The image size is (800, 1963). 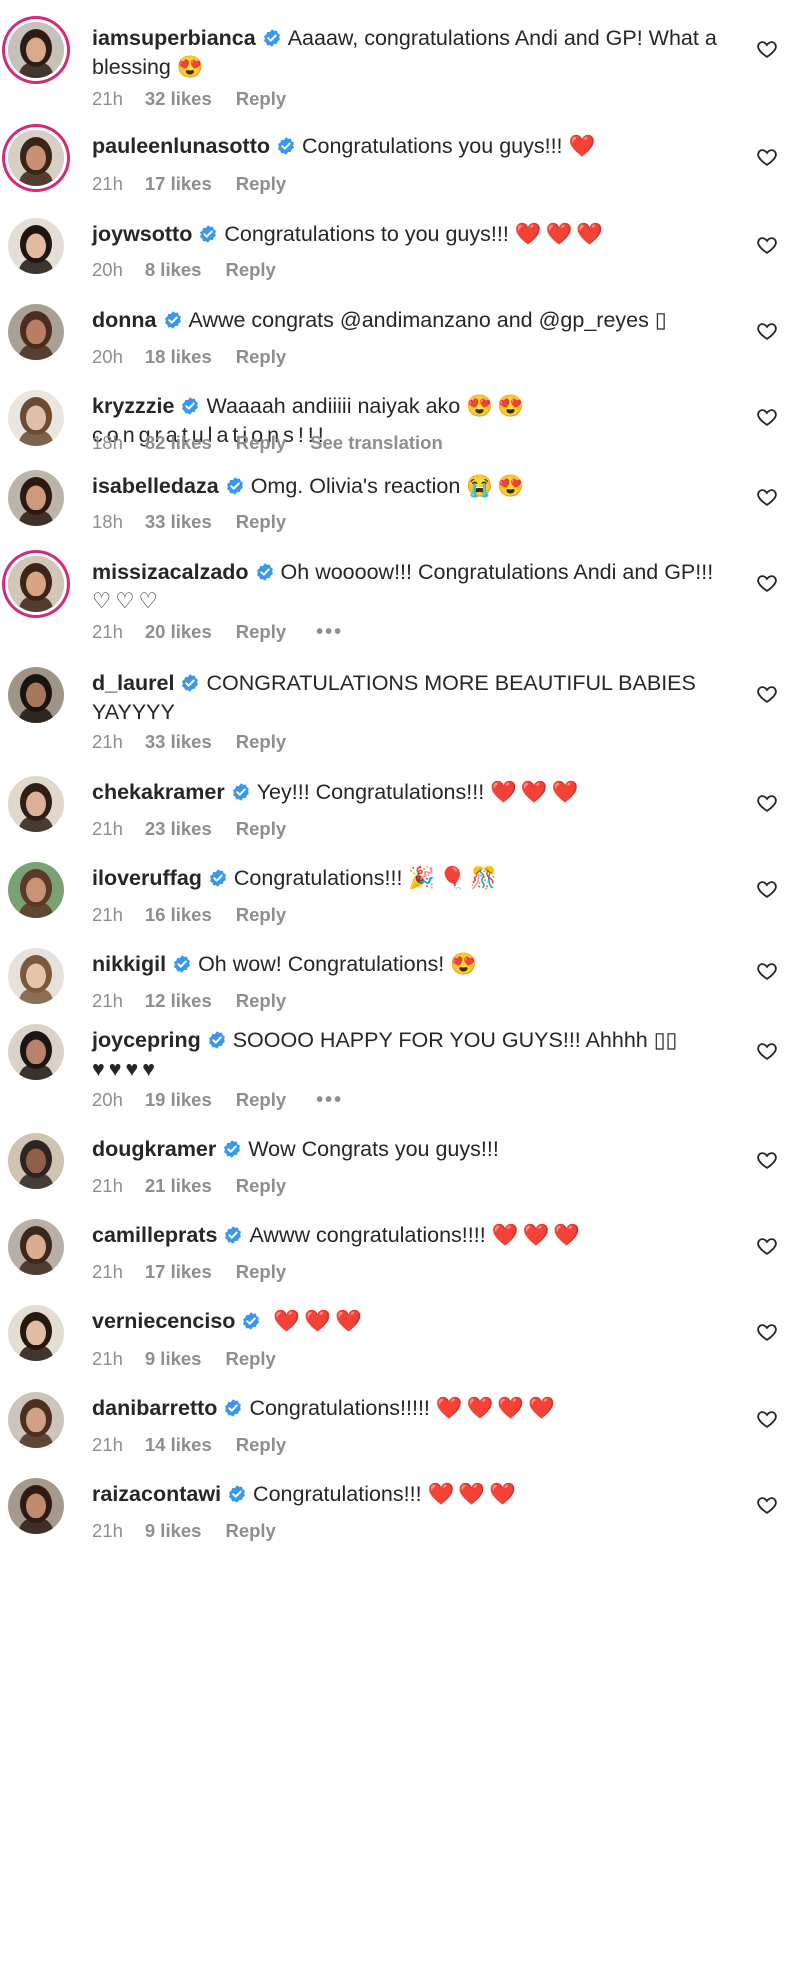 I want to click on likes-count: 32 likes, so click(x=178, y=99).